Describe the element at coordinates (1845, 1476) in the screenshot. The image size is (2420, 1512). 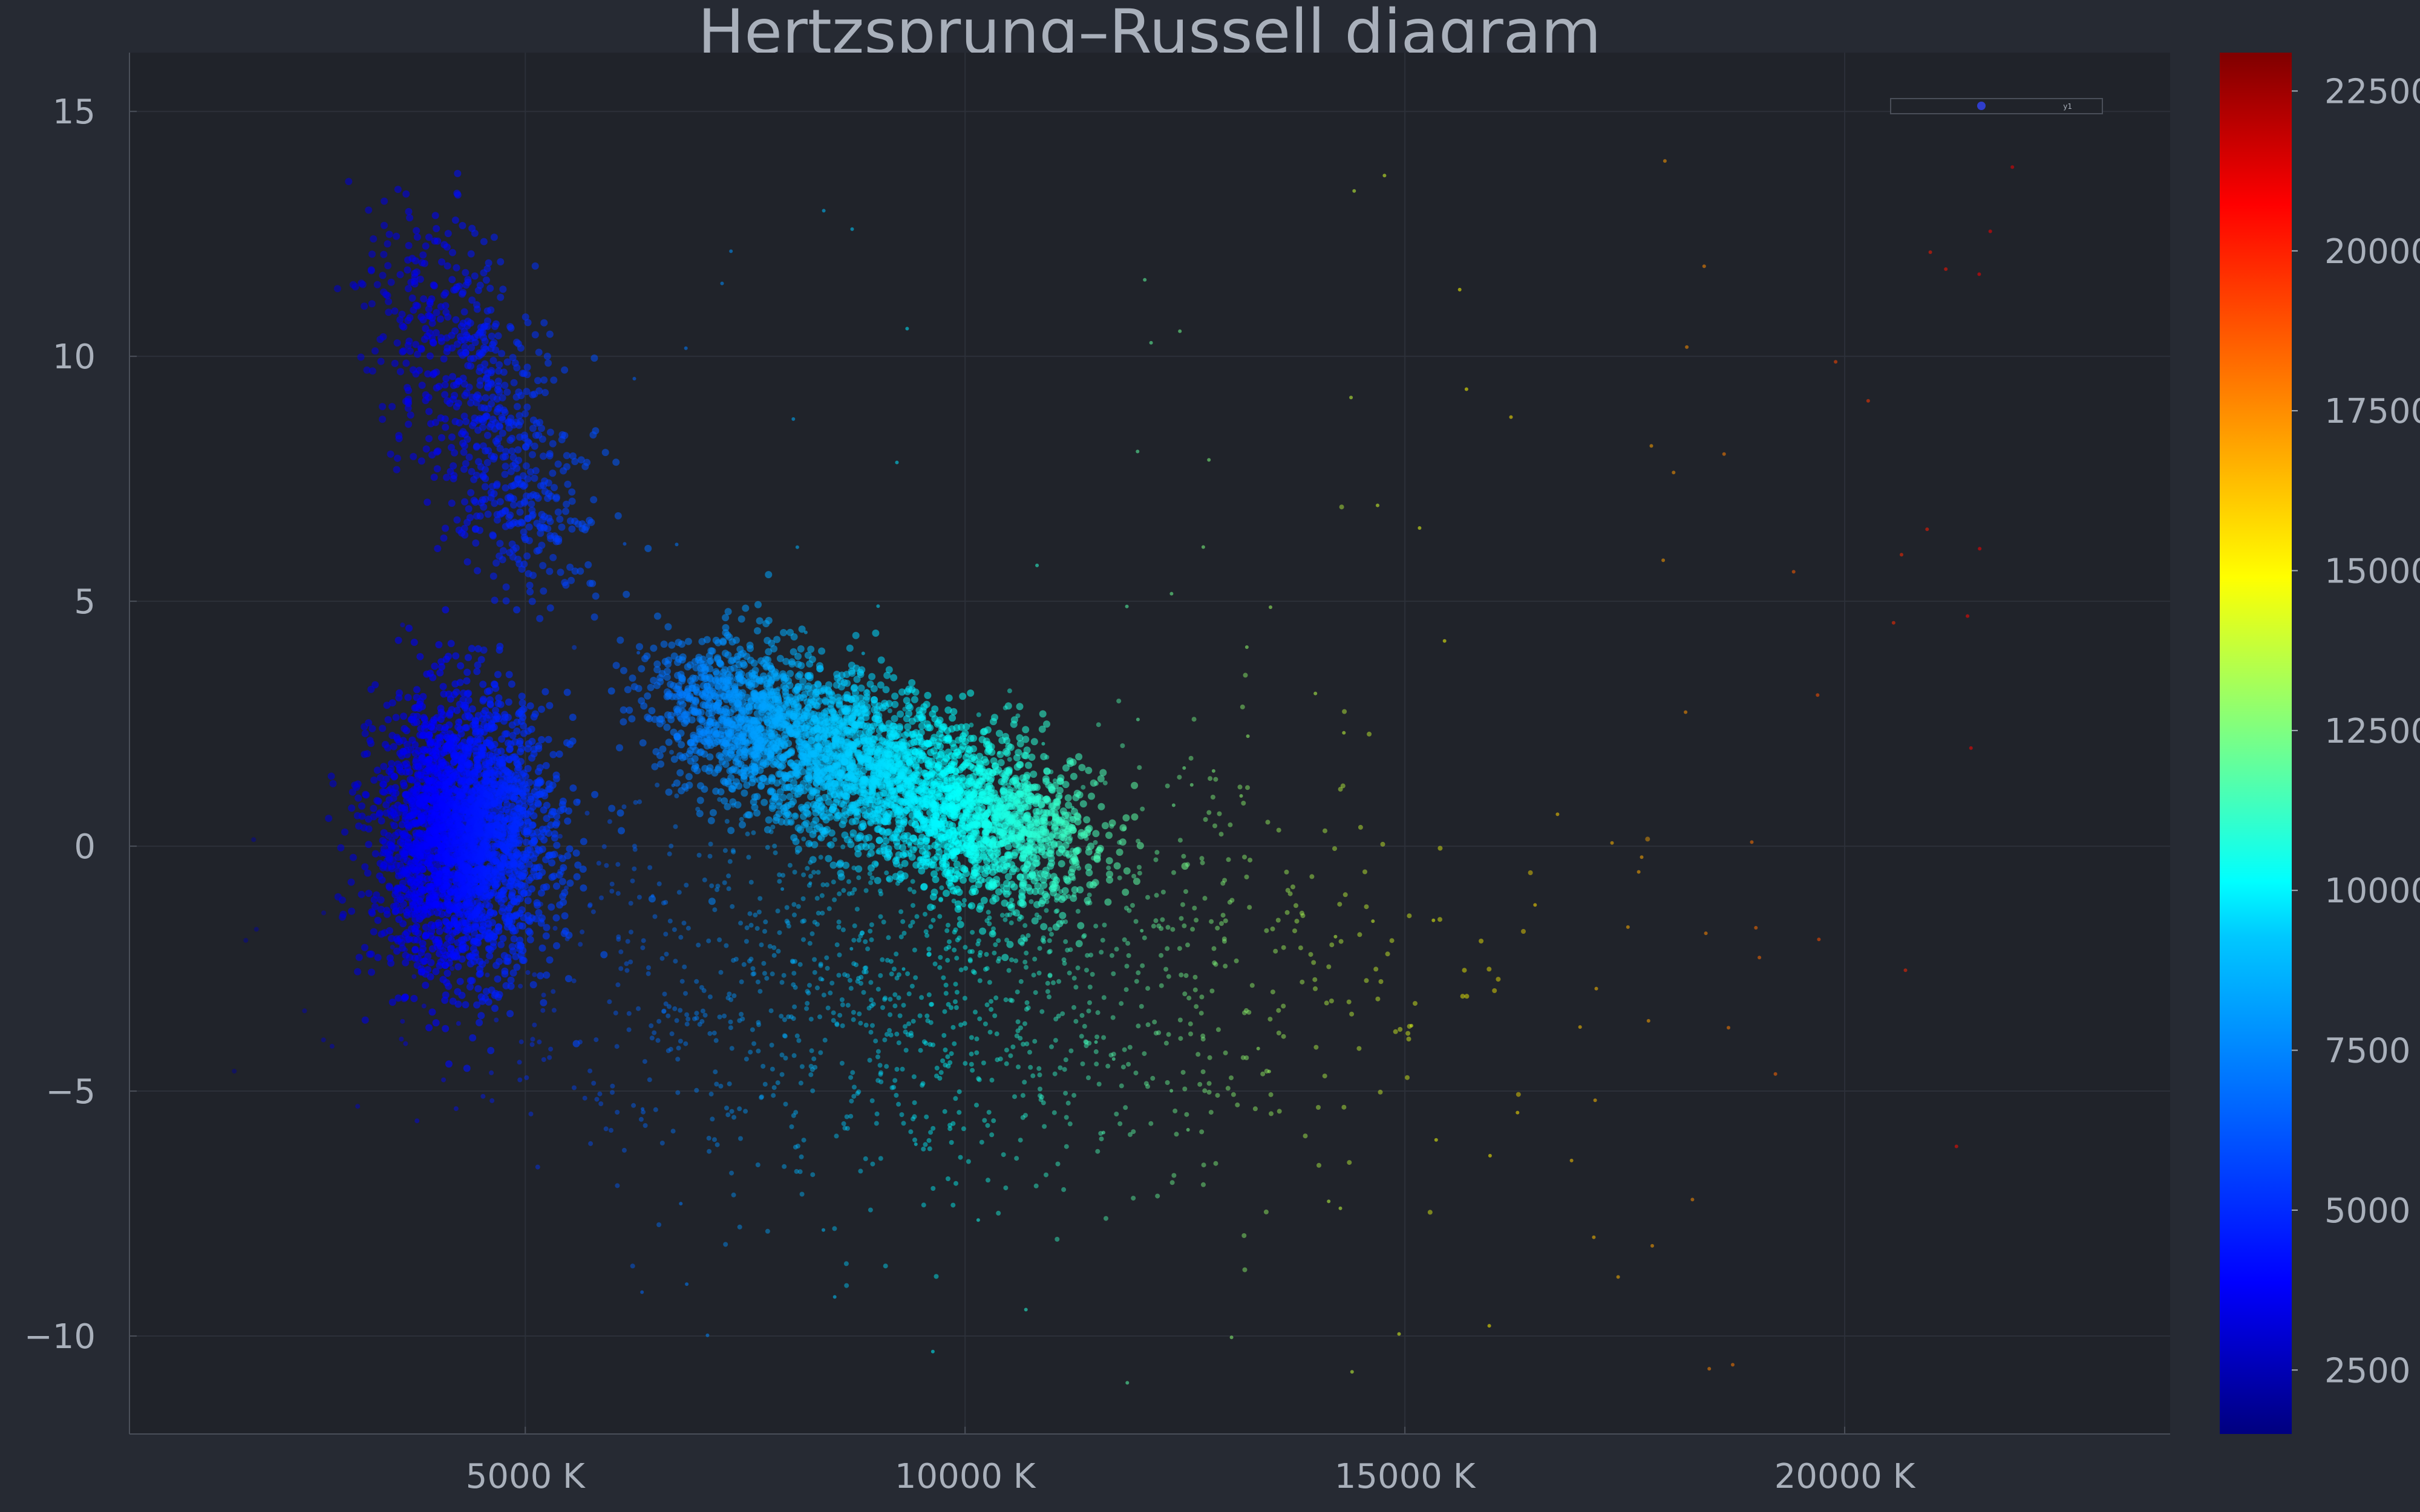
I see `x-tick-label: 20000 K` at that location.